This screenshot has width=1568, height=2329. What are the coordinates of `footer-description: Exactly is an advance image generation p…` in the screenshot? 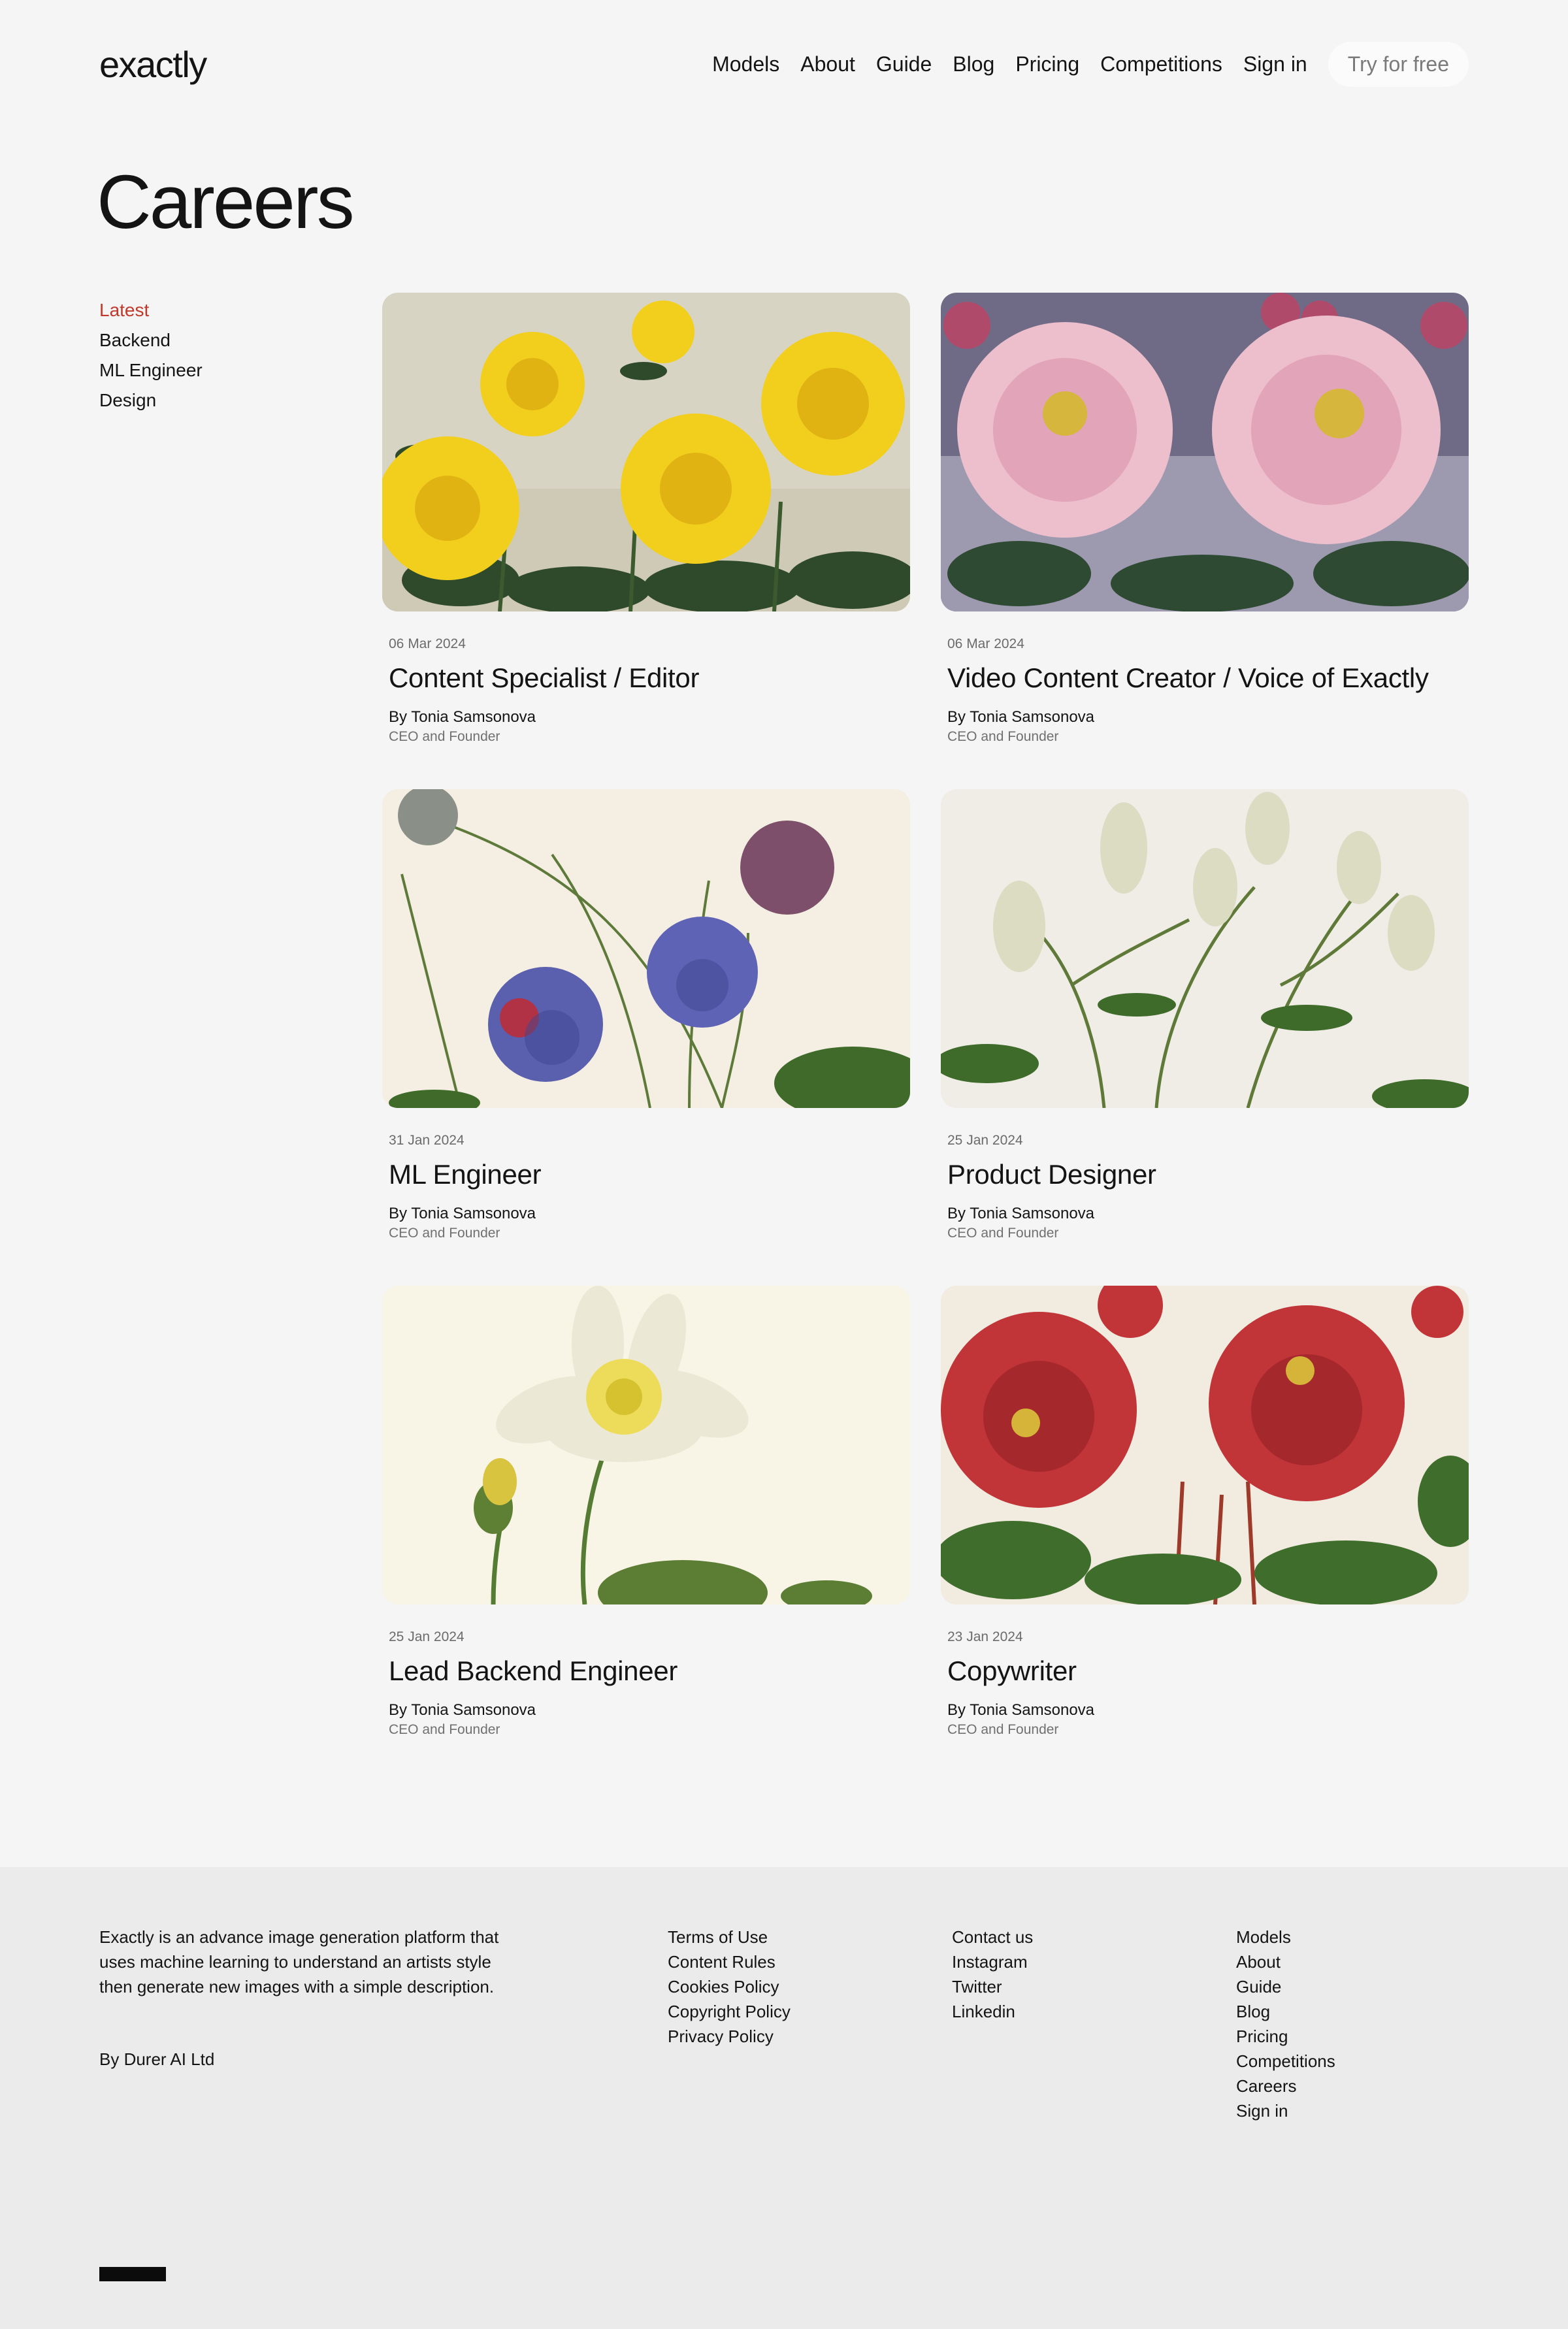 It's located at (299, 1961).